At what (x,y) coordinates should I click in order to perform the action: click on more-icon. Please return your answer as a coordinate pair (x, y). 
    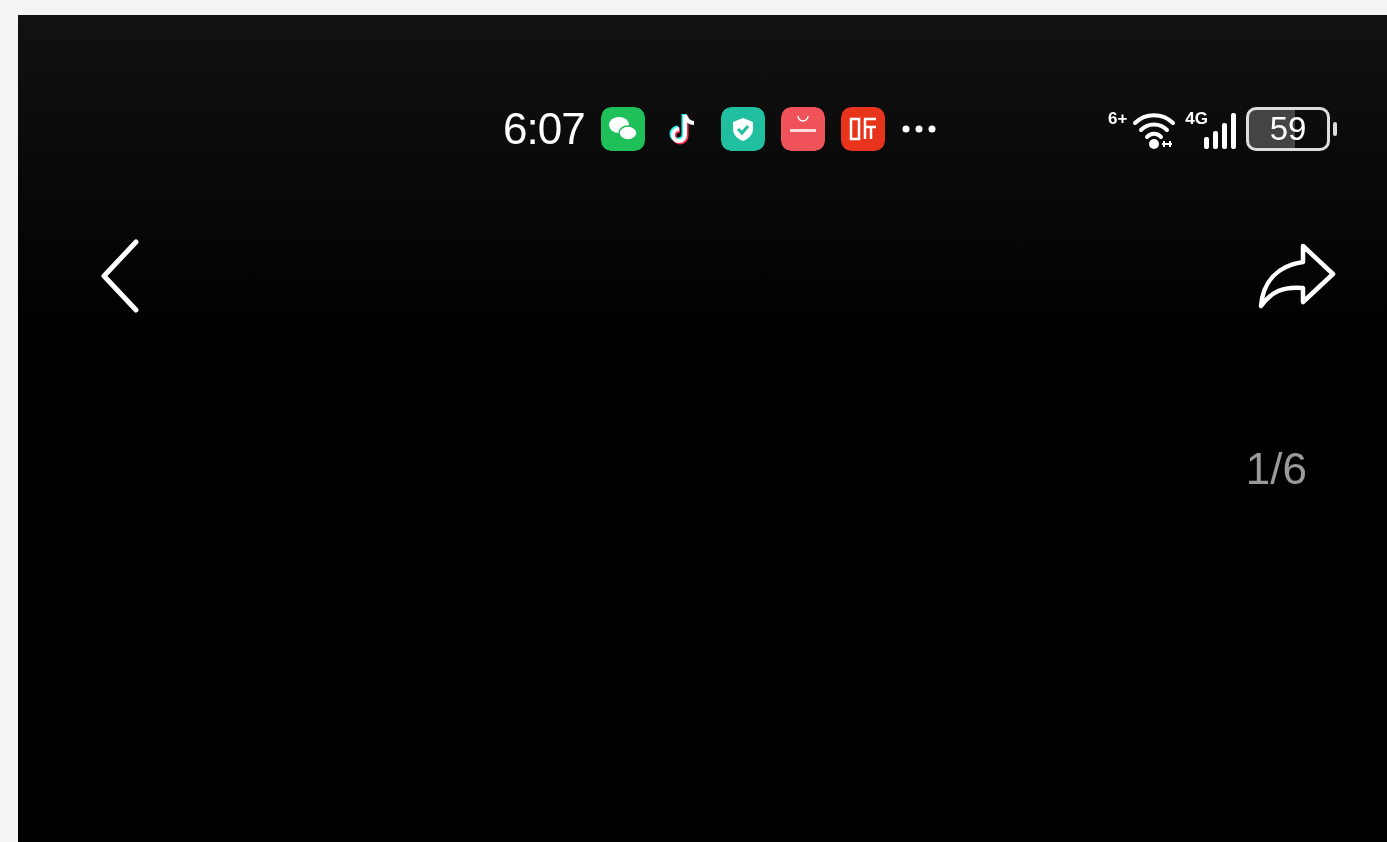
    Looking at the image, I should click on (918, 129).